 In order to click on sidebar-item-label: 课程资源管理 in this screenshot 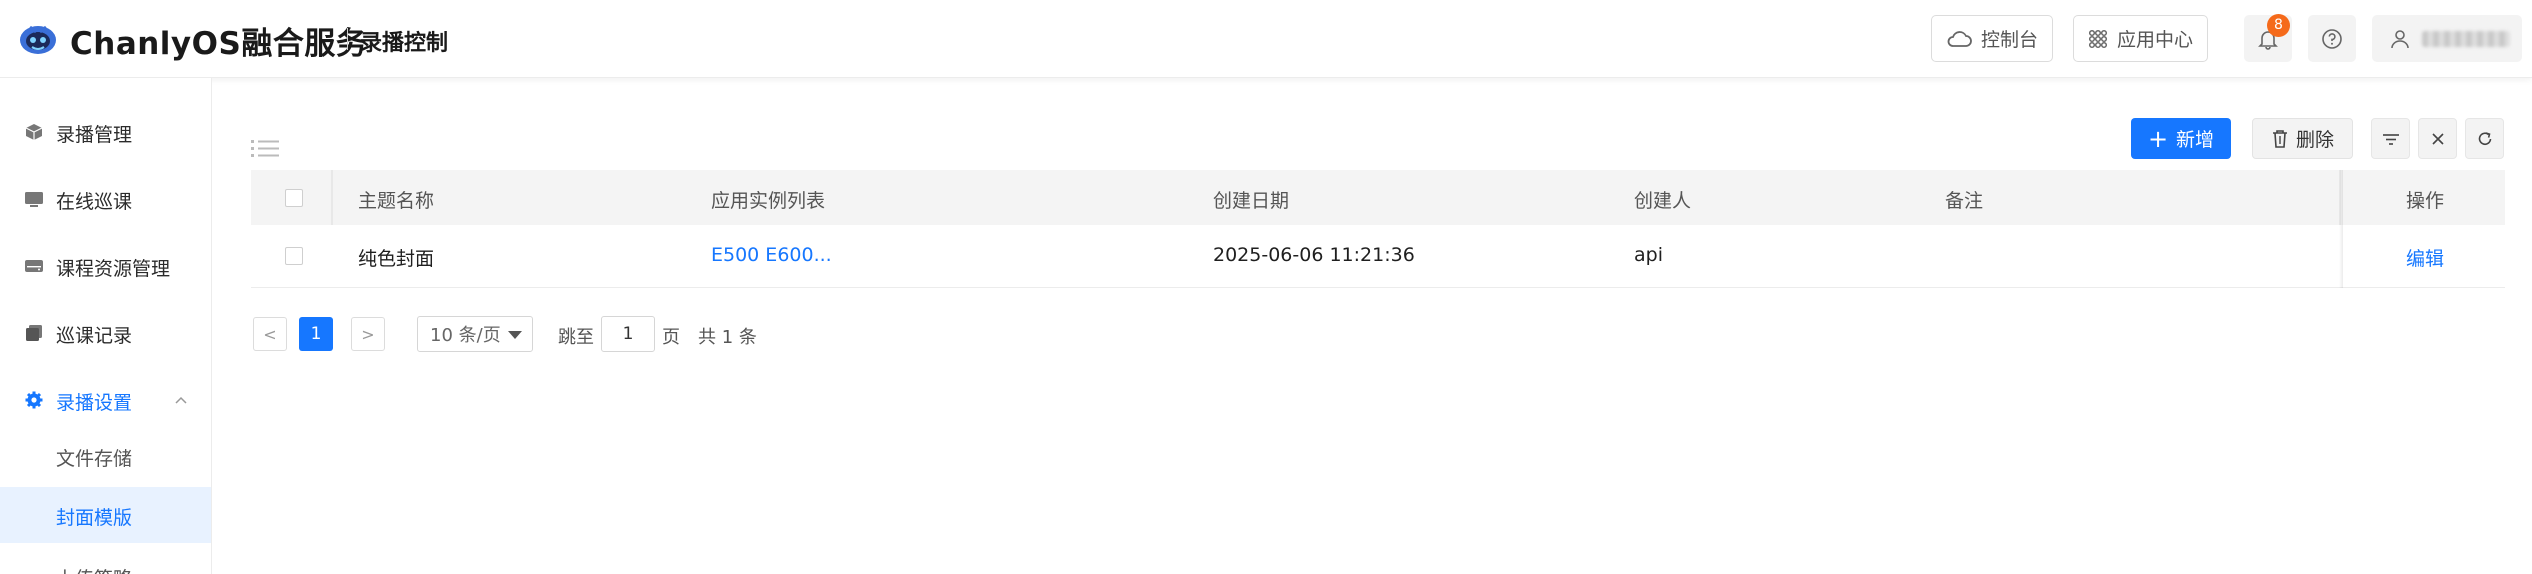, I will do `click(113, 269)`.